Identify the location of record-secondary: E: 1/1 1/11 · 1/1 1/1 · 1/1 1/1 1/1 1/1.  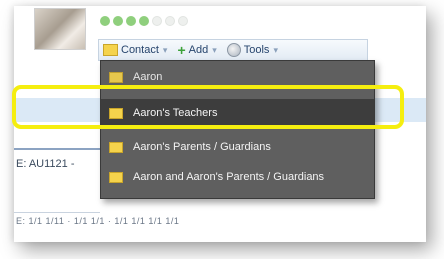
(98, 221).